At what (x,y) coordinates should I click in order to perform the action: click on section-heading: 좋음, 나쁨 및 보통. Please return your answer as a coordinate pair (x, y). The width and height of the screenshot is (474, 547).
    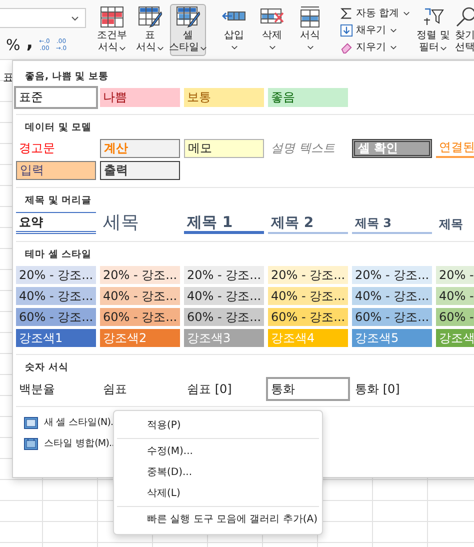
    Looking at the image, I should click on (67, 77).